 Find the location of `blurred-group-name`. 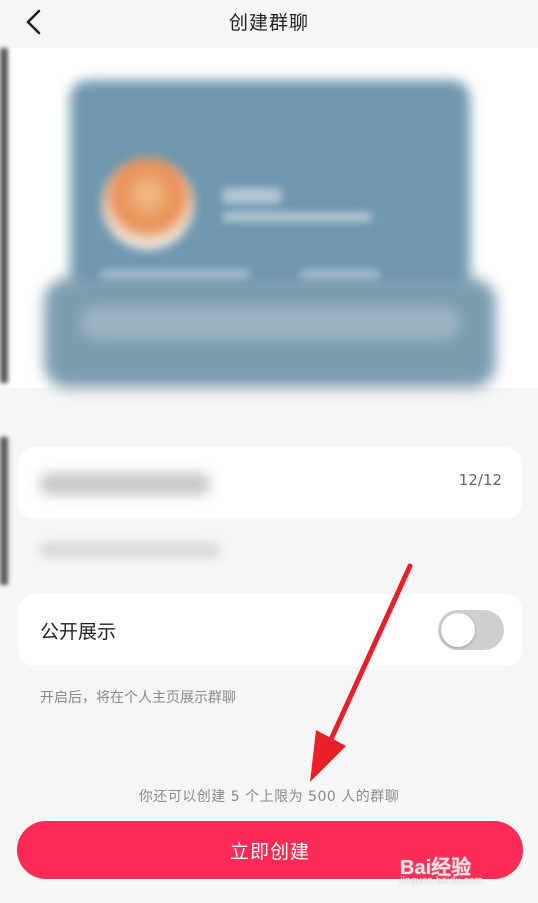

blurred-group-name is located at coordinates (125, 484).